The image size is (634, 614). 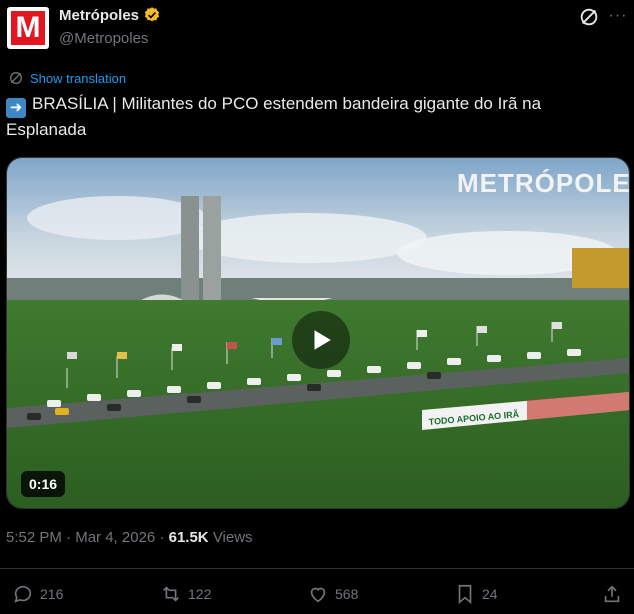 What do you see at coordinates (618, 16) in the screenshot?
I see `more-options-icon: ···` at bounding box center [618, 16].